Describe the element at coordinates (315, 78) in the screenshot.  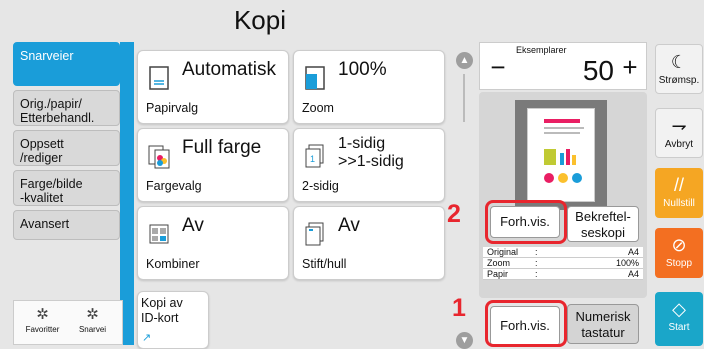
I see `zoom-icon` at that location.